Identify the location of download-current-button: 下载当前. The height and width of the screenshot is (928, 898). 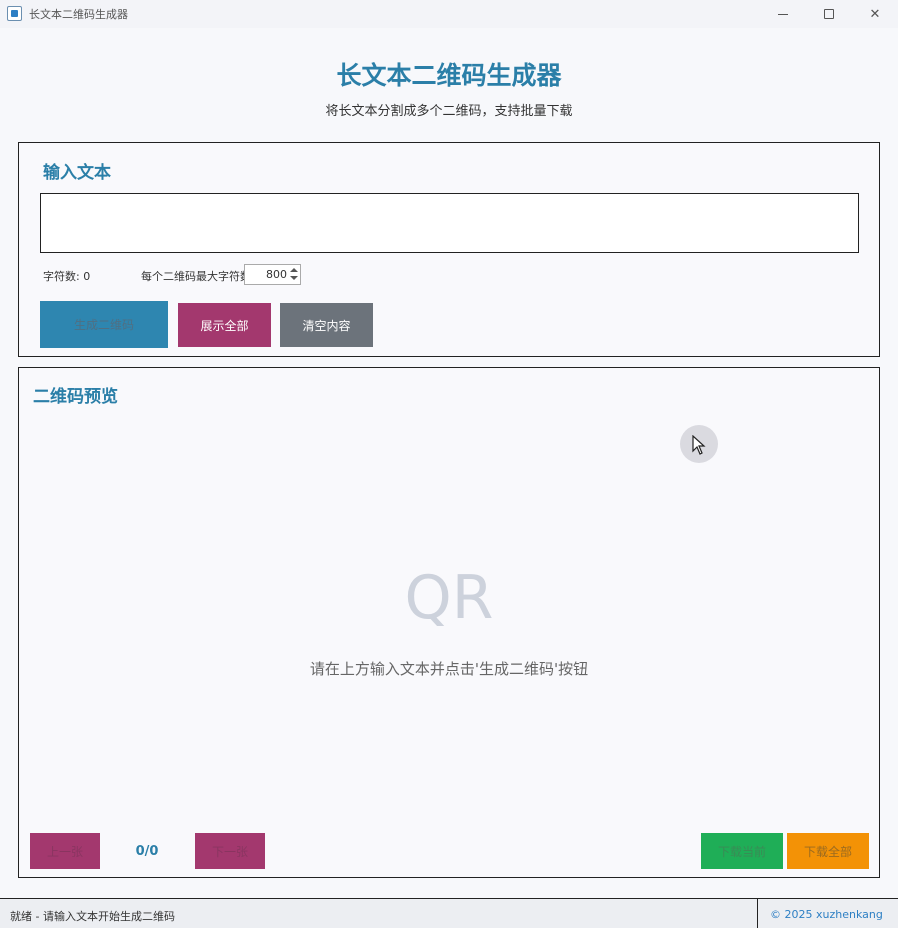
(742, 851).